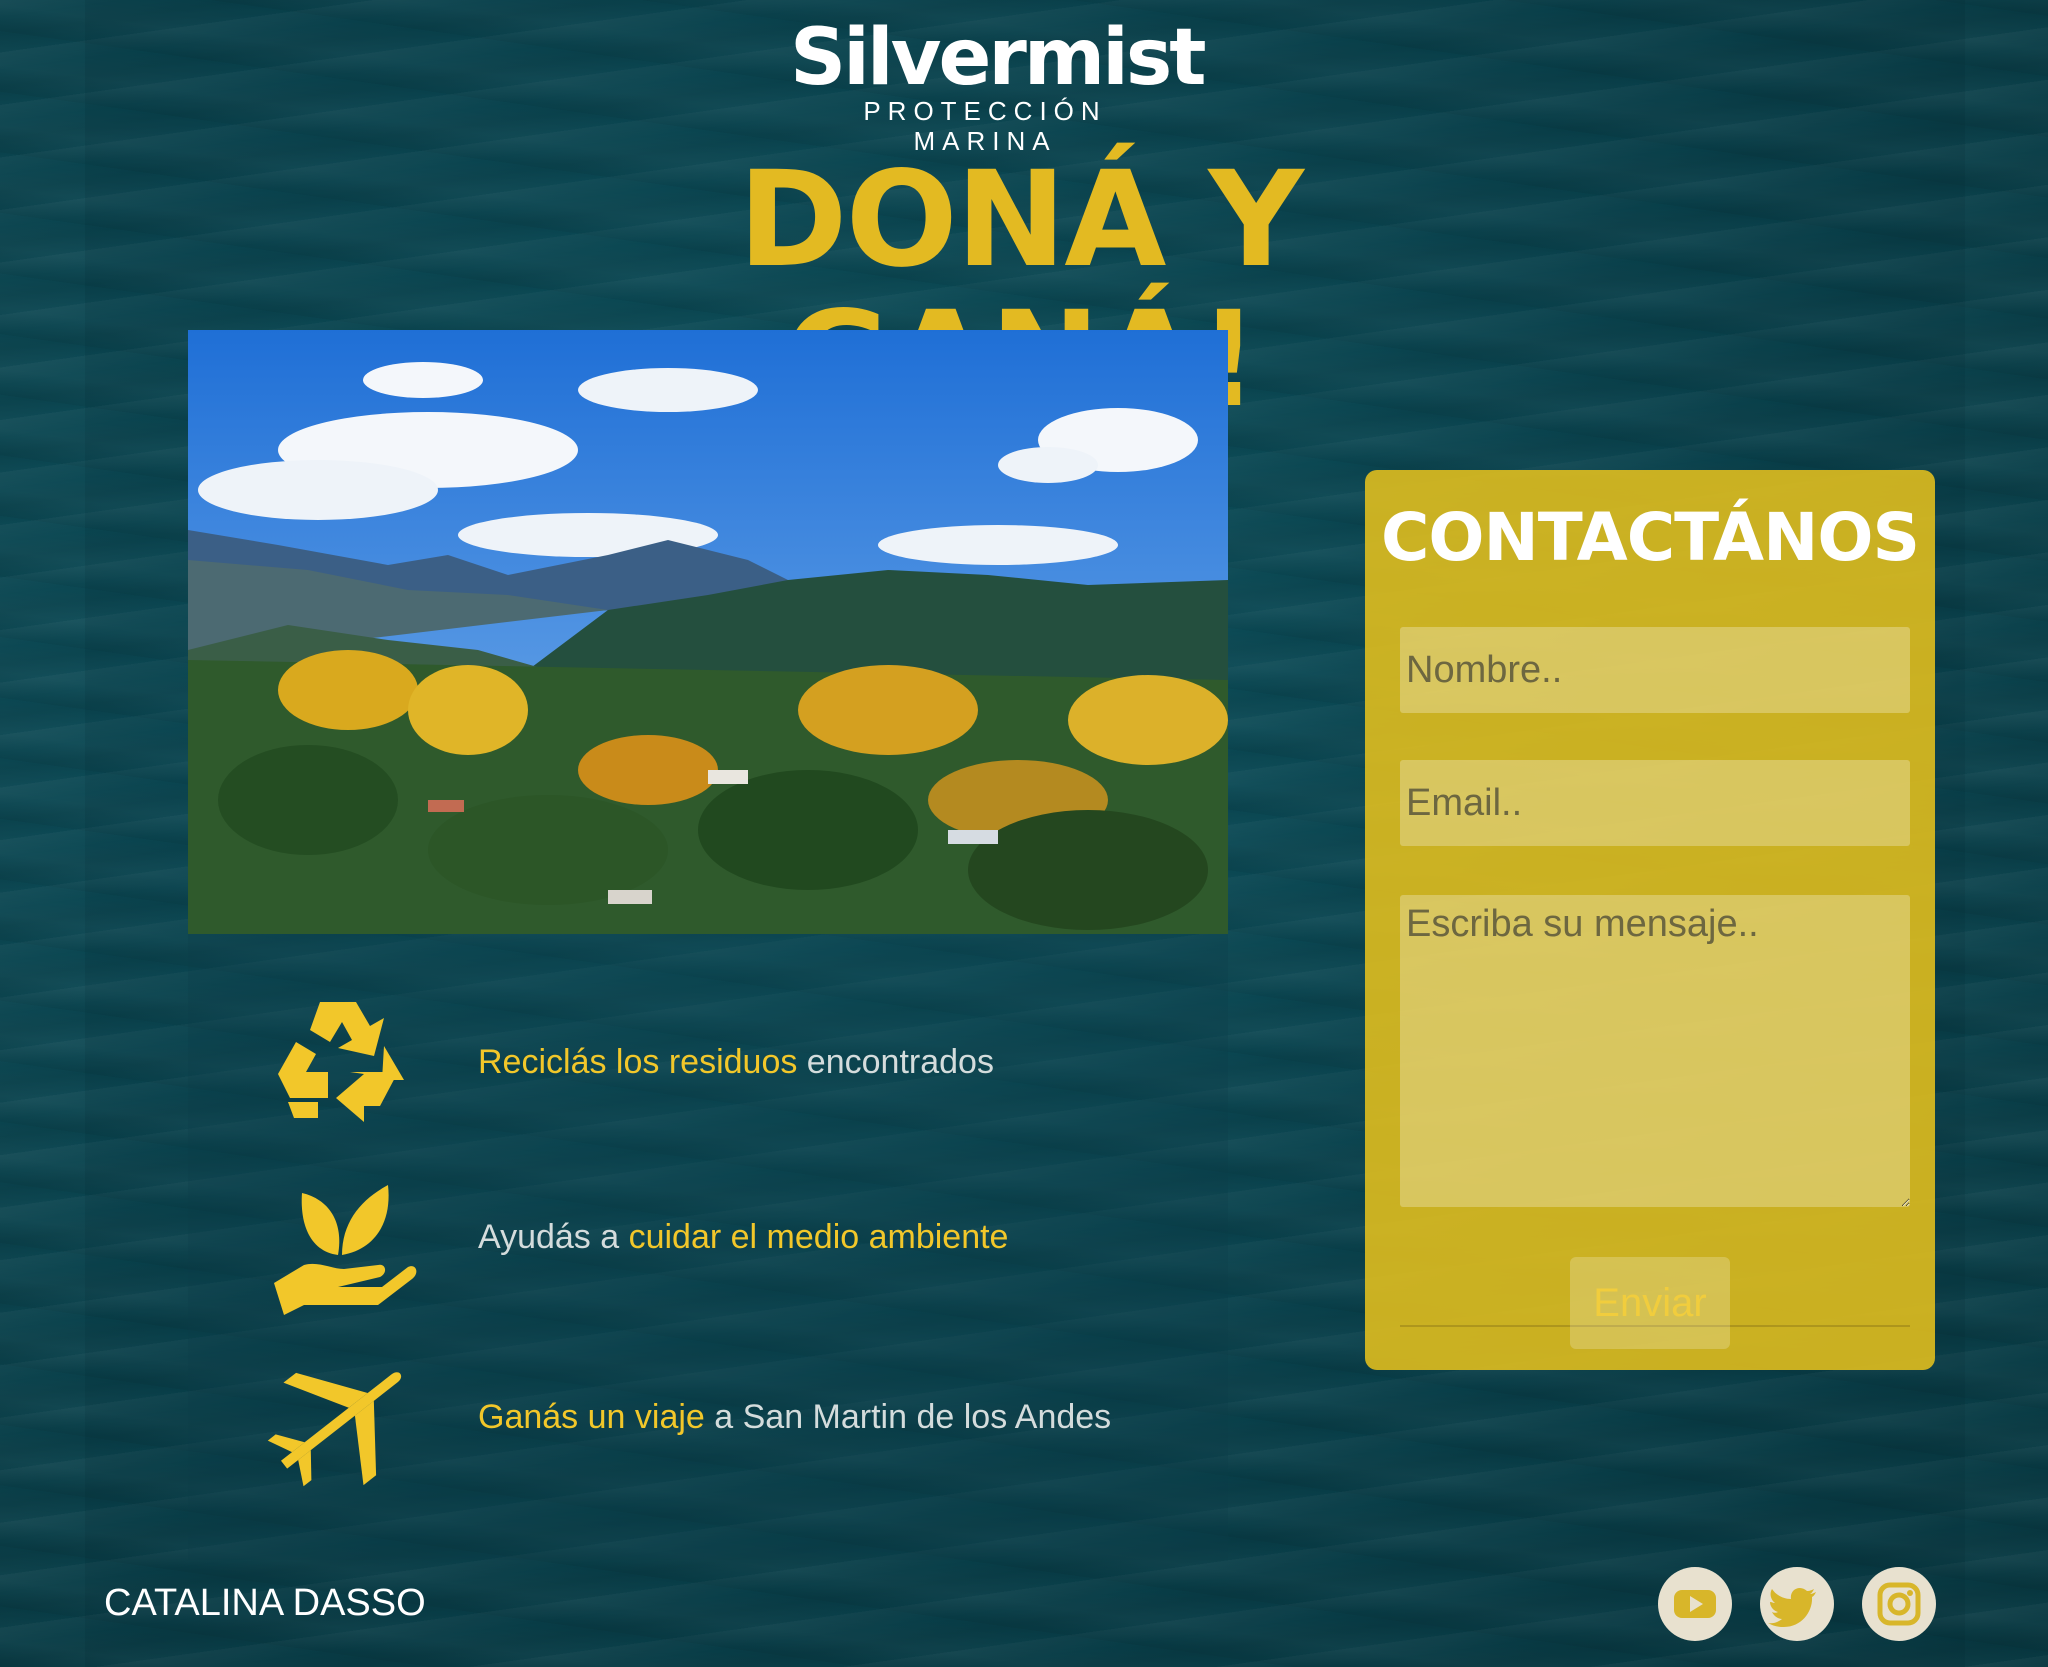  What do you see at coordinates (1655, 670) in the screenshot?
I see `name-input` at bounding box center [1655, 670].